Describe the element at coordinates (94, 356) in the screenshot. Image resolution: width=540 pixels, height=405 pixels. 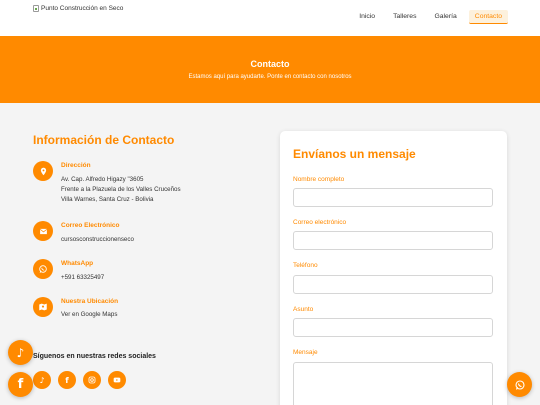
I see `social-title: Síguenos en nuestras redes sociales` at that location.